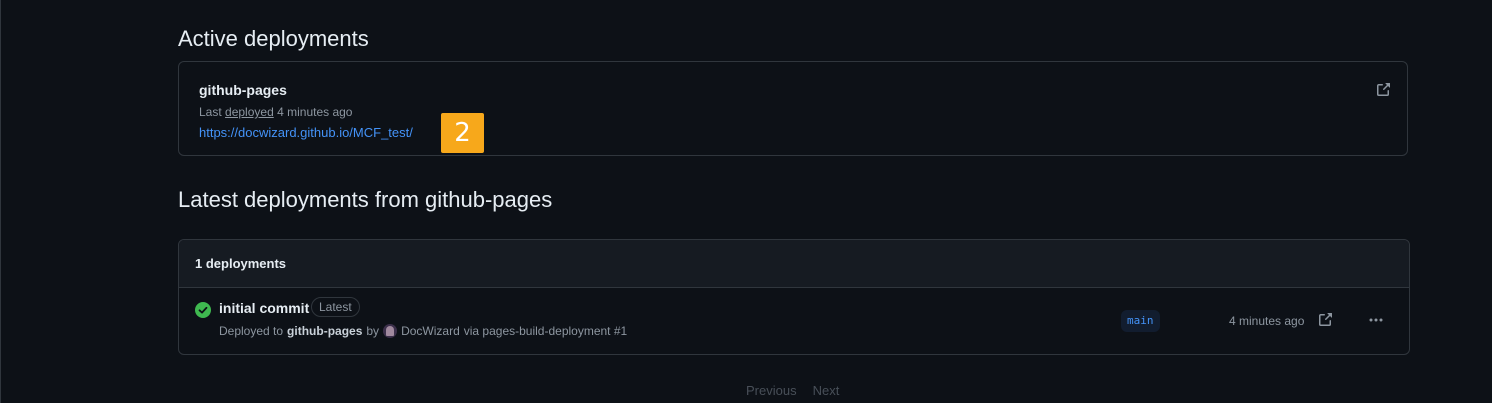 This screenshot has height=403, width=1492. I want to click on last-deployed-time: 4 minutes ago, so click(315, 112).